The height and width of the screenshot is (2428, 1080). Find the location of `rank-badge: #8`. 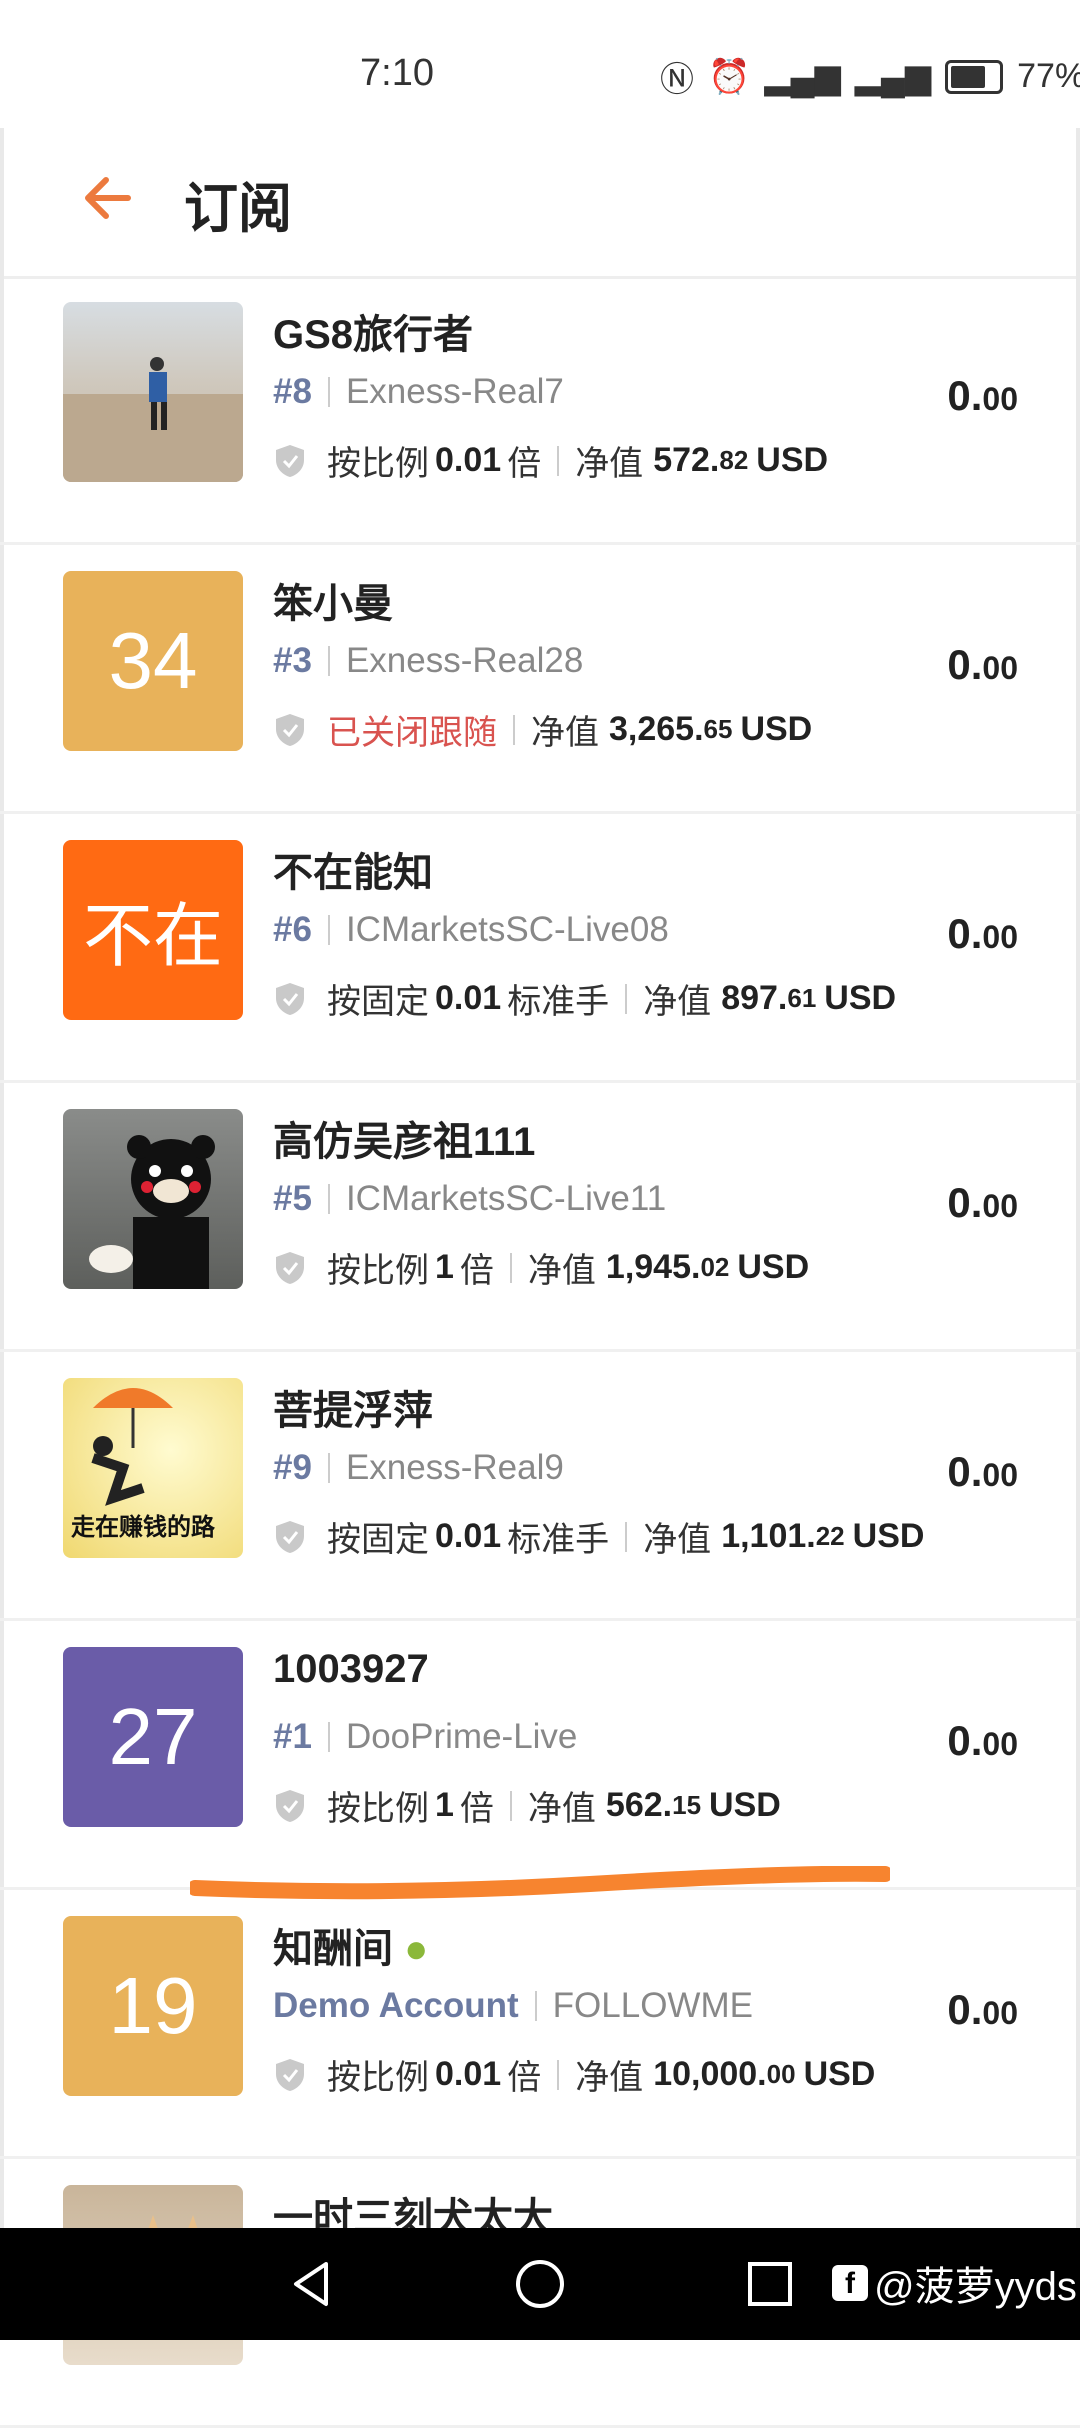

rank-badge: #8 is located at coordinates (292, 391).